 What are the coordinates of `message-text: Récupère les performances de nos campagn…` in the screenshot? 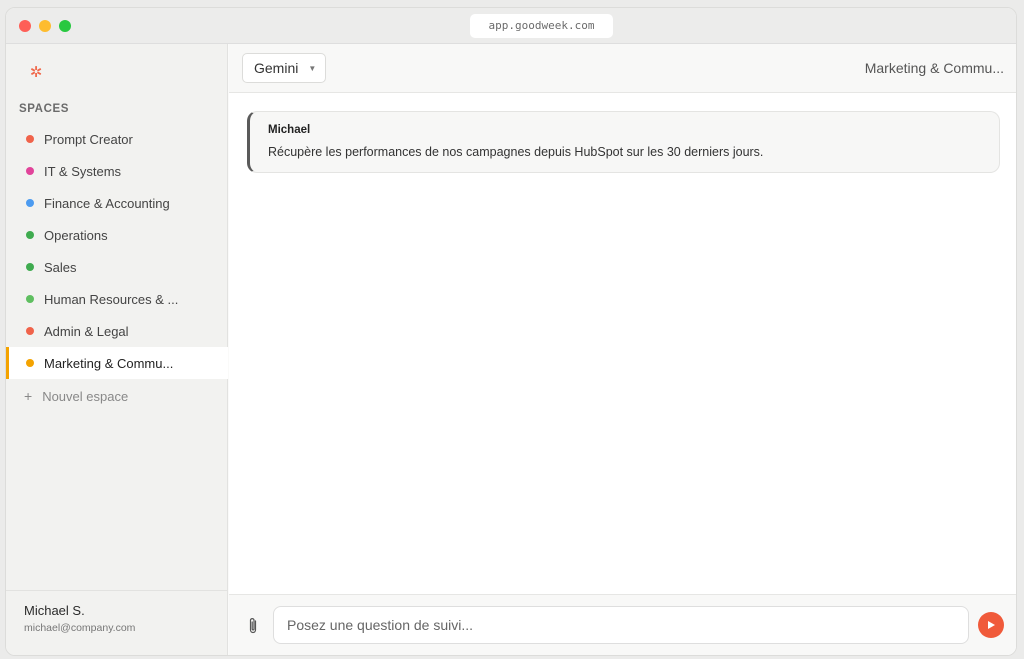 It's located at (516, 152).